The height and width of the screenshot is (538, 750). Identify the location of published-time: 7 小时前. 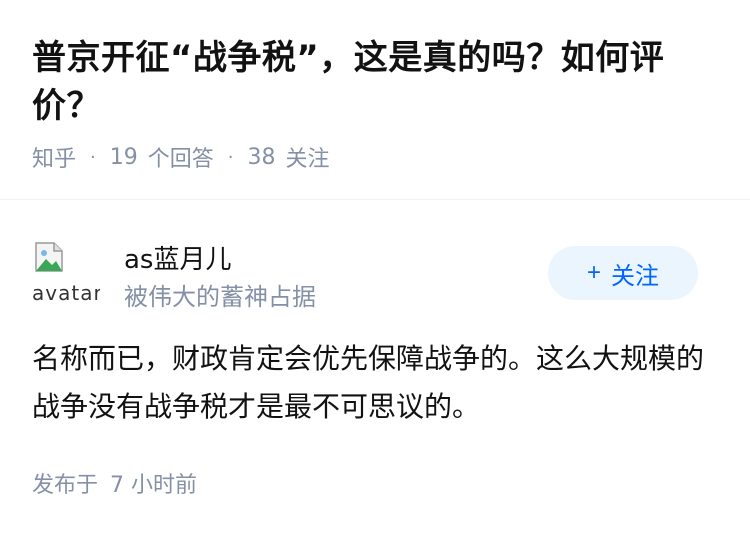
(154, 485).